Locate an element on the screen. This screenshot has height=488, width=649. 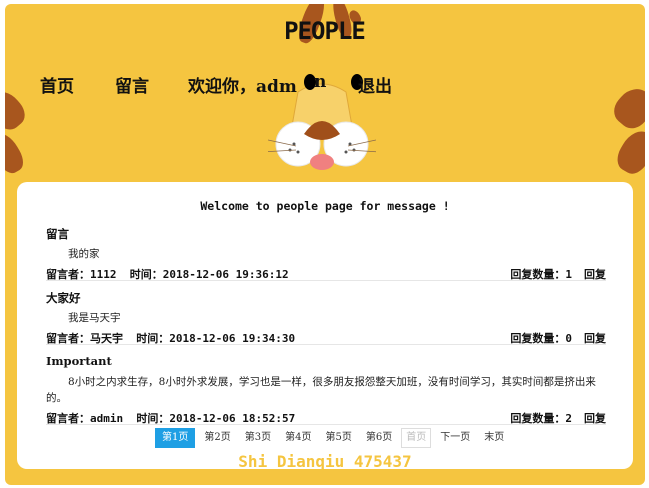
reply-count: 2 is located at coordinates (568, 418).